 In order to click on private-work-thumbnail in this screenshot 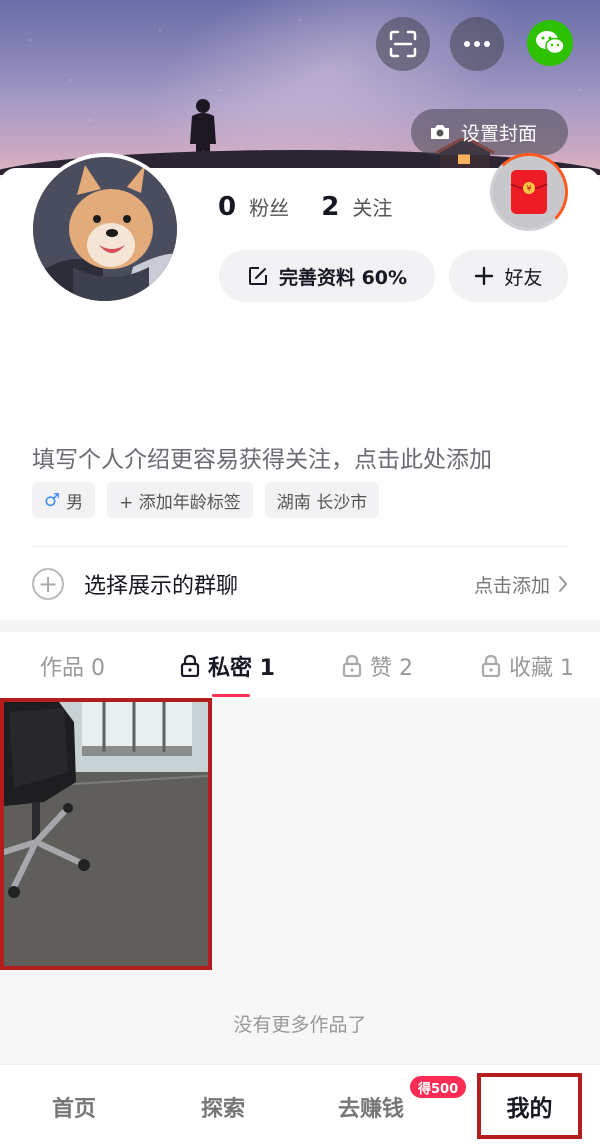, I will do `click(106, 834)`.